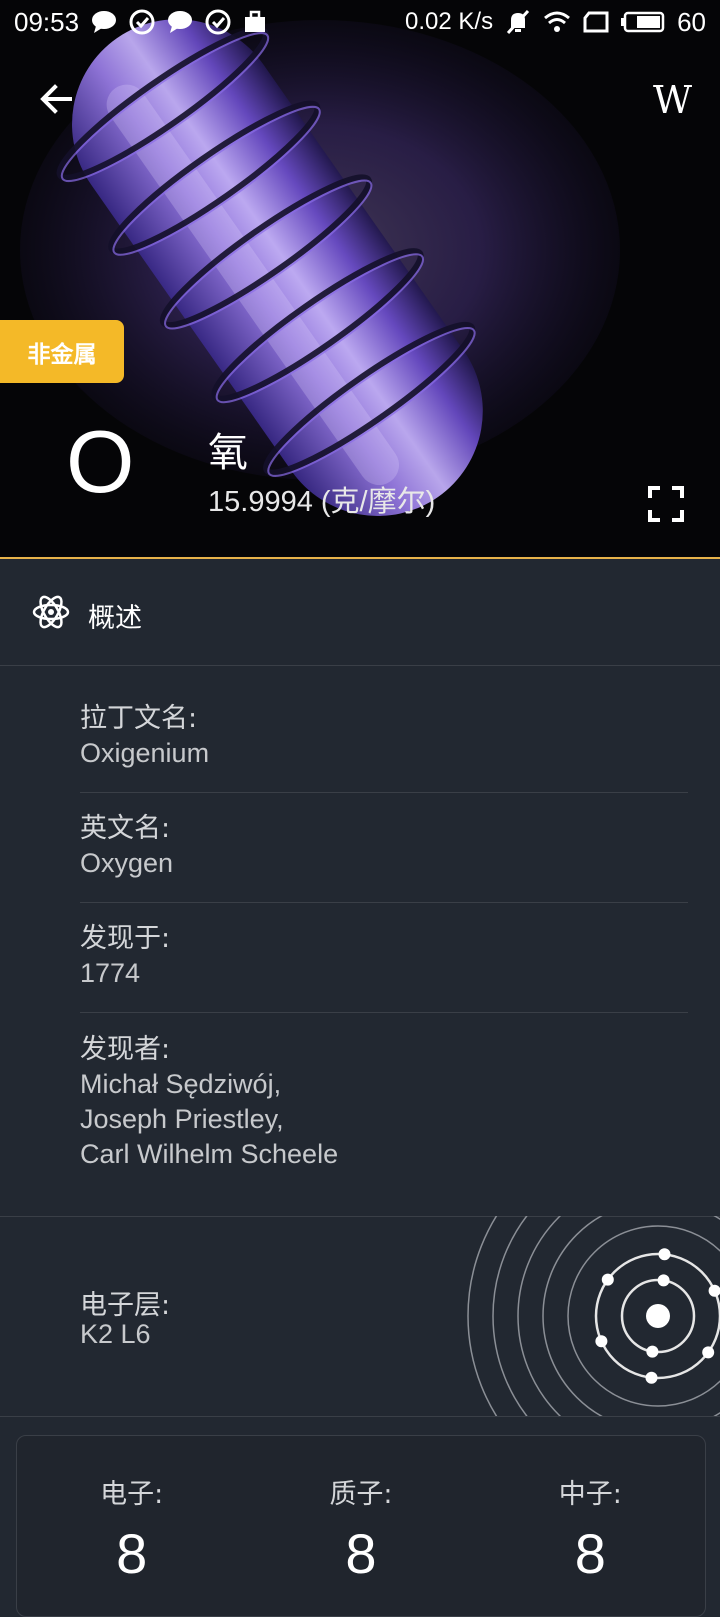 The image size is (720, 1617). I want to click on latin-name-item: 拉丁文名: Oxigenium, so click(384, 736).